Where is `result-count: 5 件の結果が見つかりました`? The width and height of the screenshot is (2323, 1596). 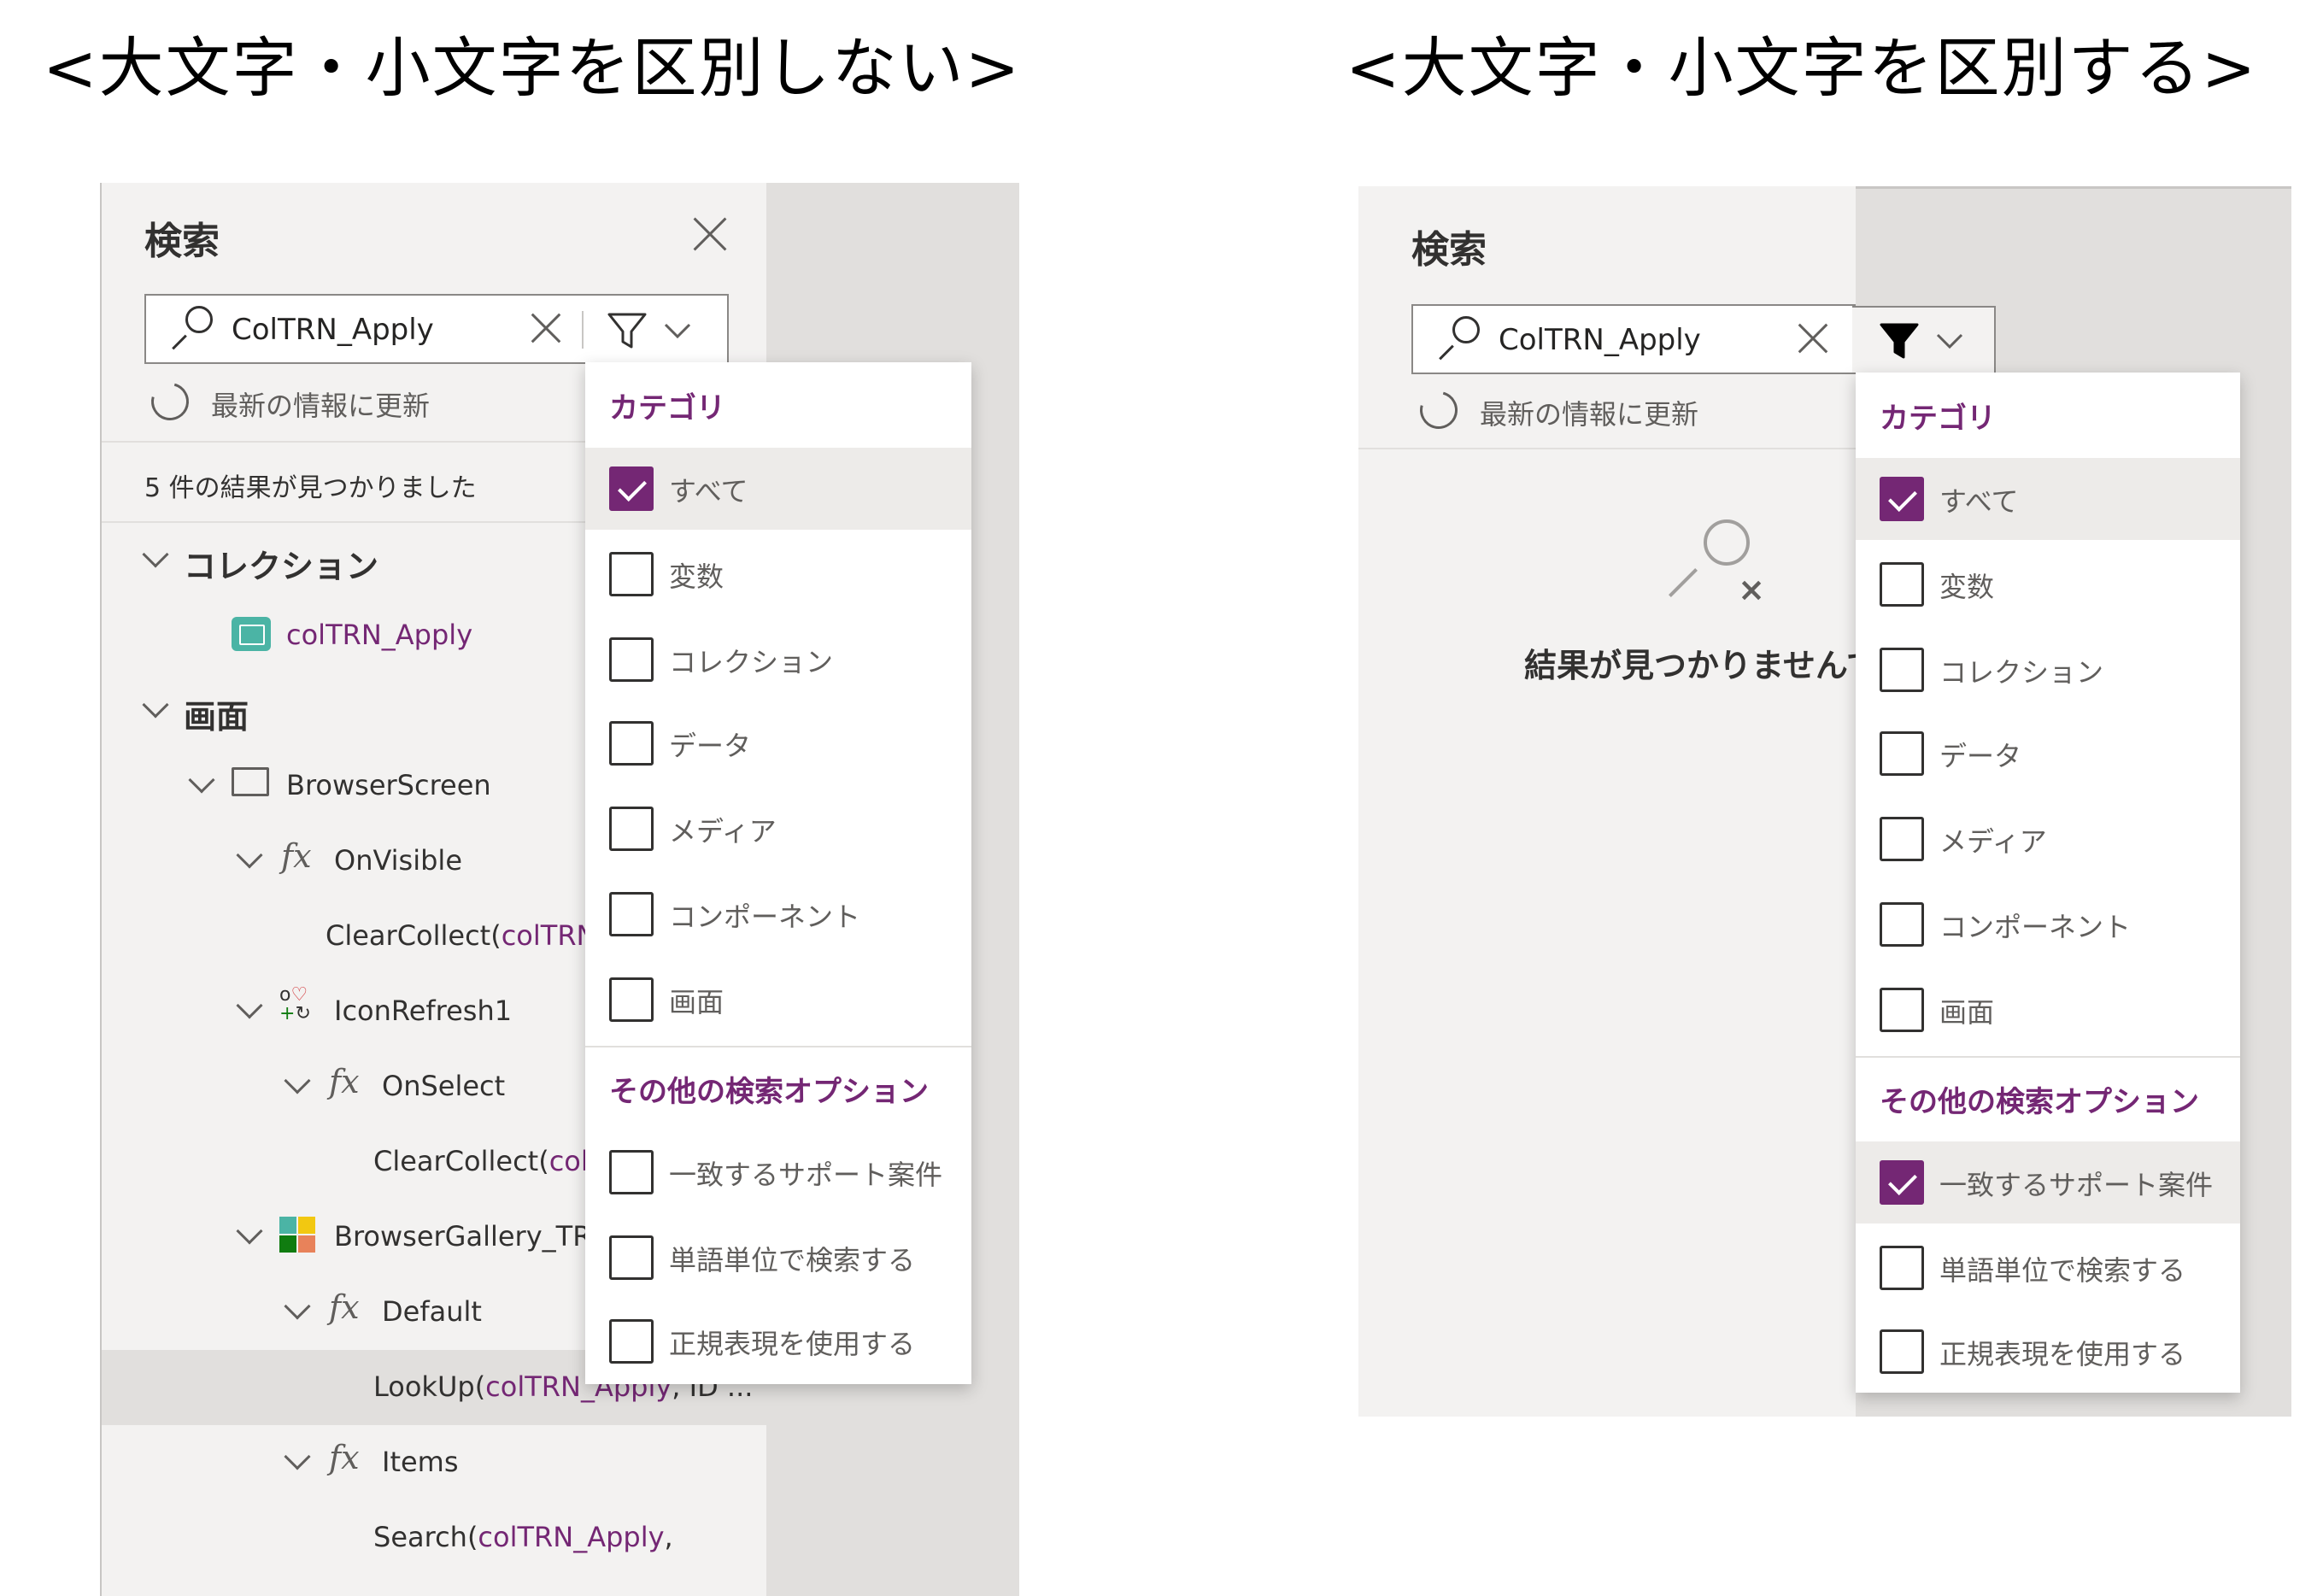
result-count: 5 件の結果が見つかりました is located at coordinates (310, 488).